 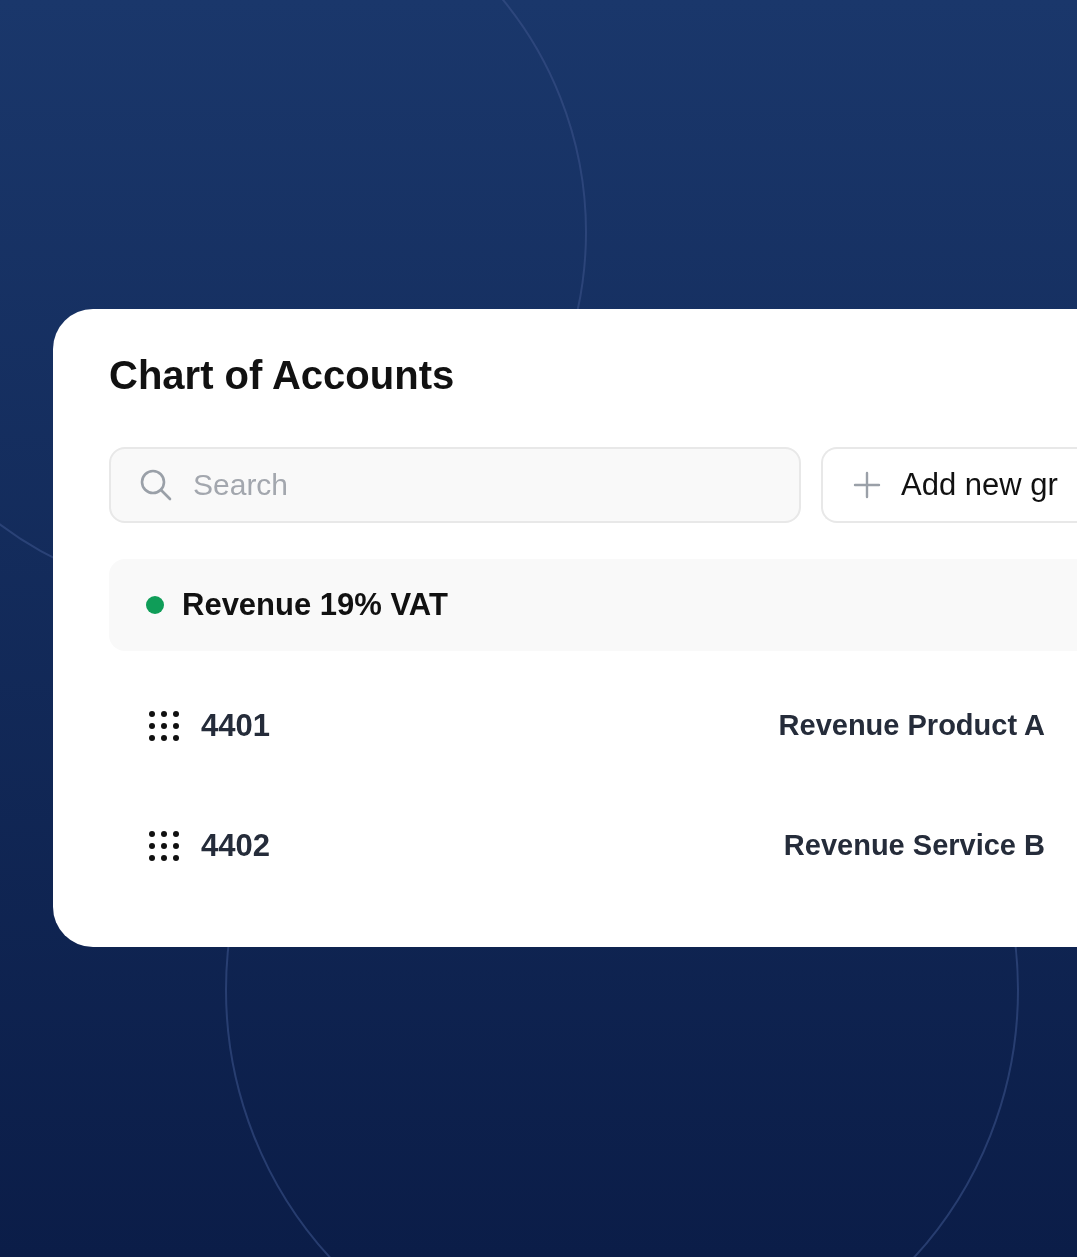 I want to click on account-name: Revenue Product A, so click(x=911, y=726).